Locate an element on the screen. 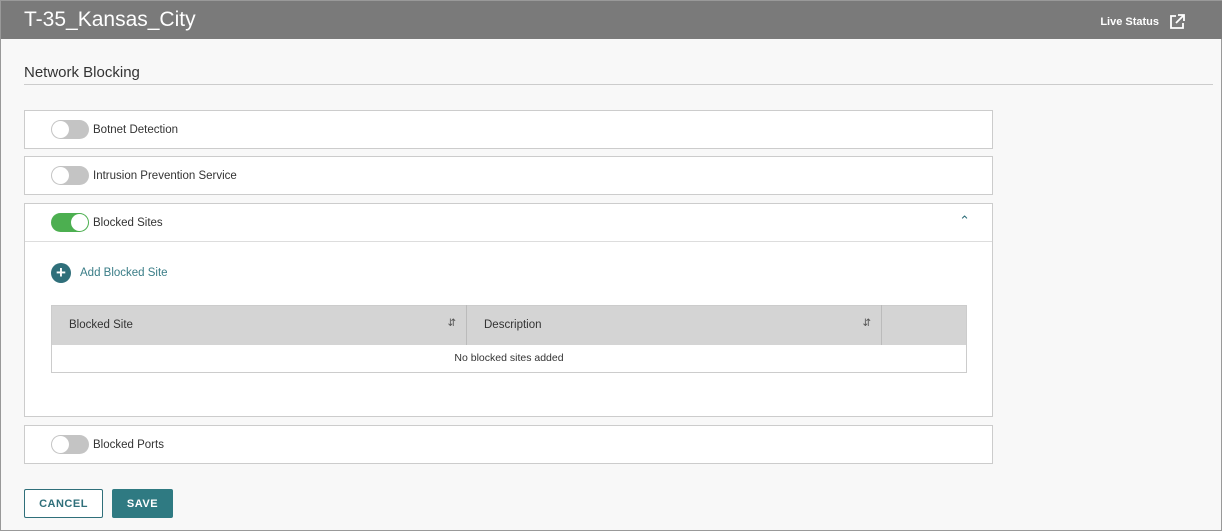  save-button: SAVE is located at coordinates (142, 503).